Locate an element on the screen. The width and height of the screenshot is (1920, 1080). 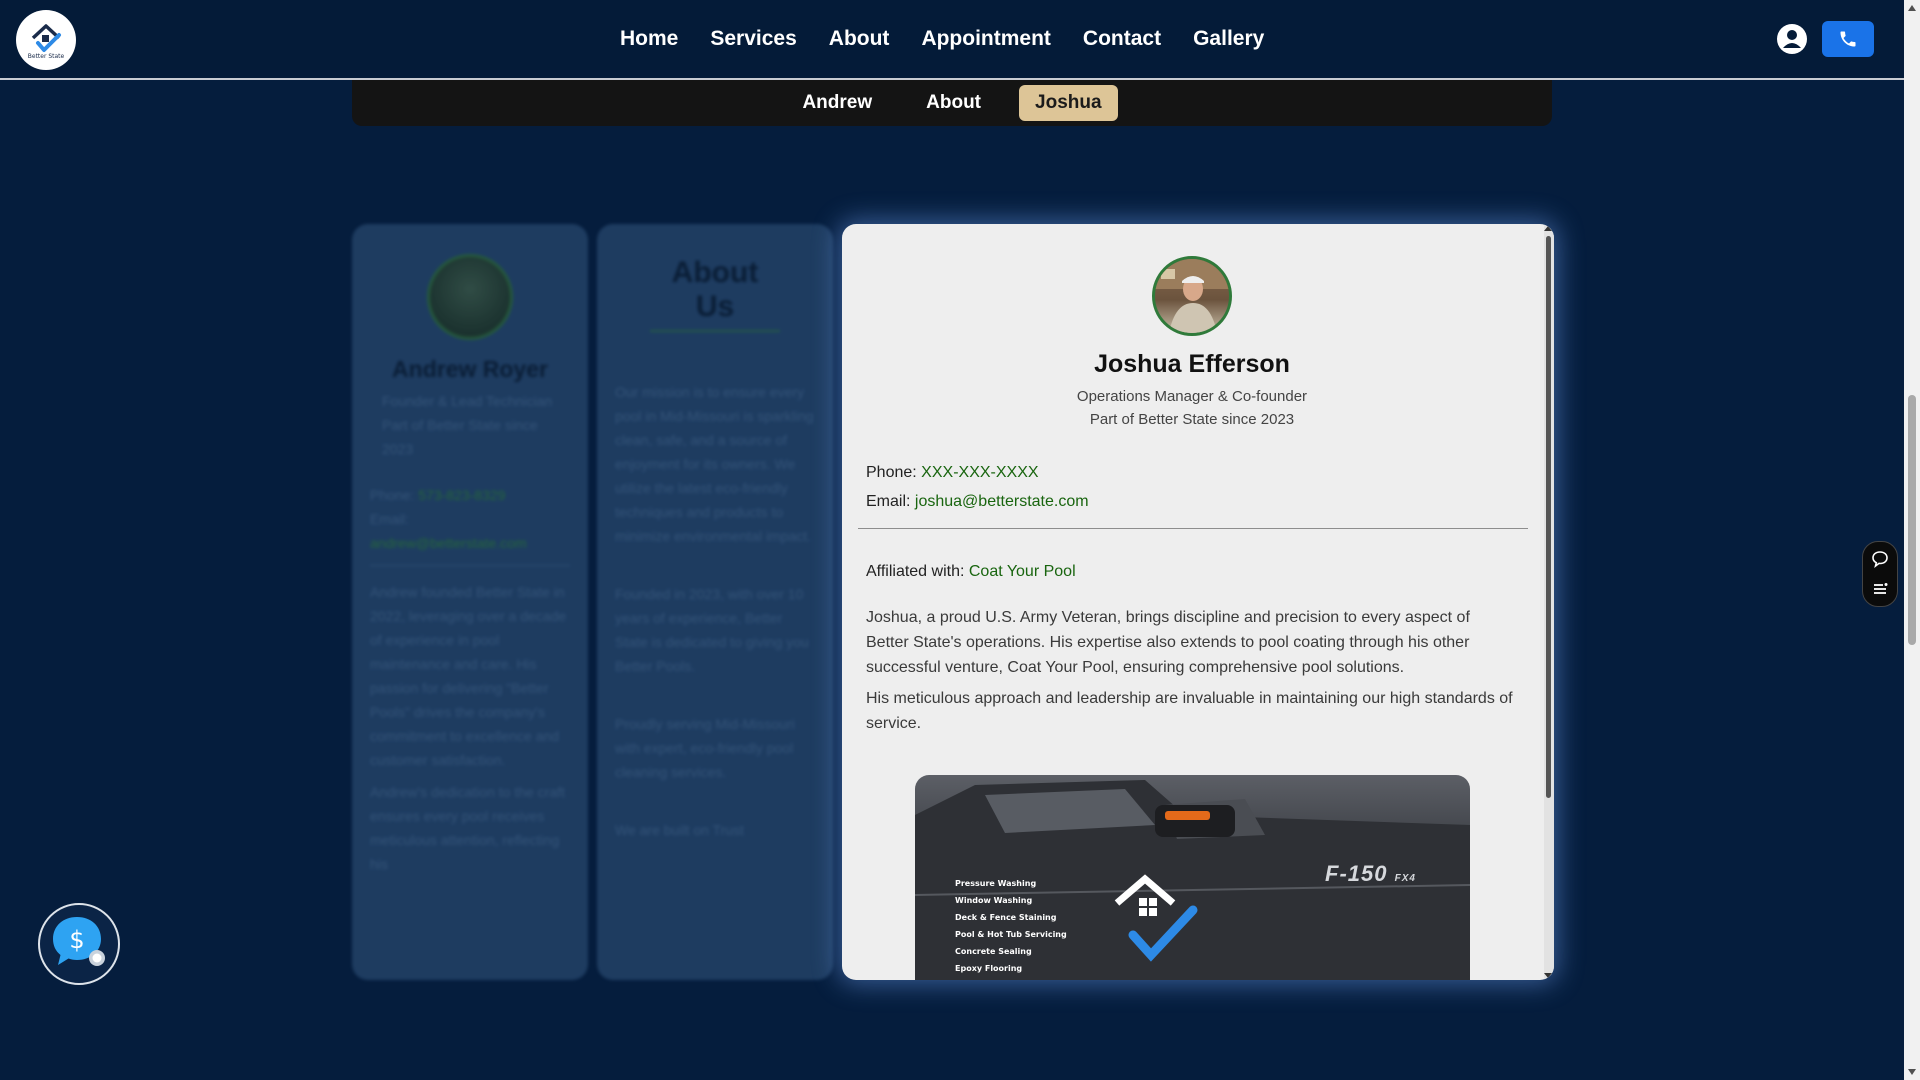
card-scrollbar is located at coordinates (1549, 602).